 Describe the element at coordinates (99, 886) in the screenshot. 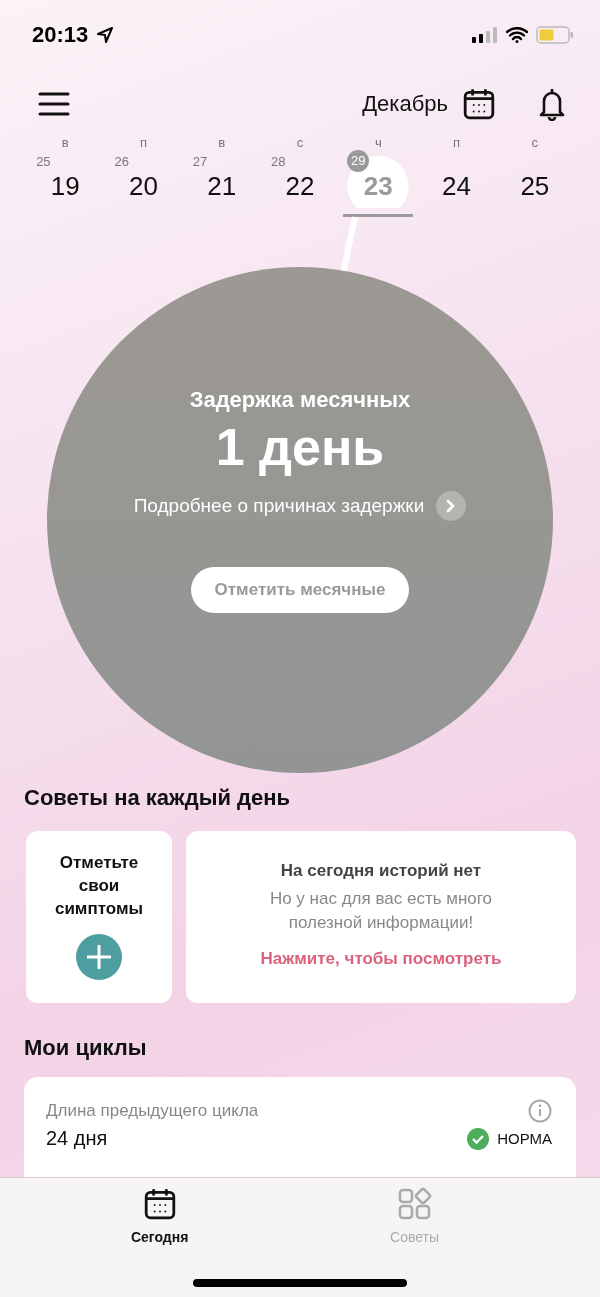

I see `symptoms-label: Отметьте свои симптомы` at that location.